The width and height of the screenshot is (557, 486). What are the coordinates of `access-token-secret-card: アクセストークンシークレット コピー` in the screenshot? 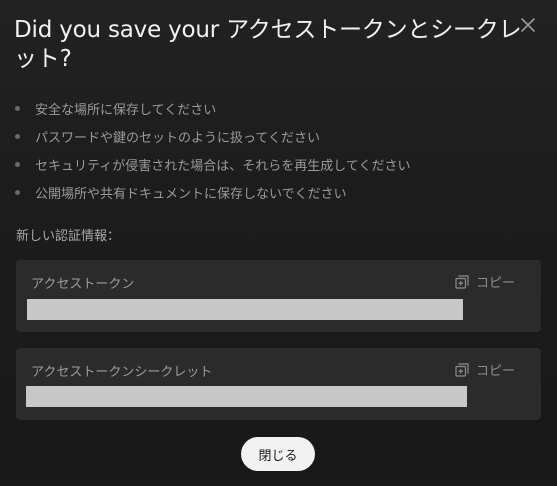 It's located at (278, 384).